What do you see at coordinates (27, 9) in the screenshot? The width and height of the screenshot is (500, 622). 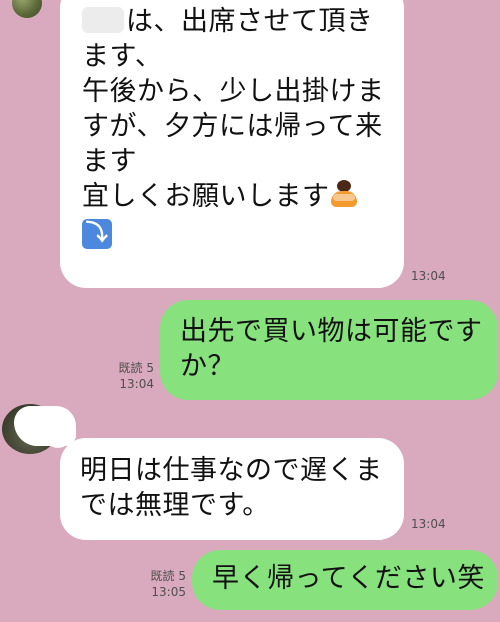 I see `sender-avatar` at bounding box center [27, 9].